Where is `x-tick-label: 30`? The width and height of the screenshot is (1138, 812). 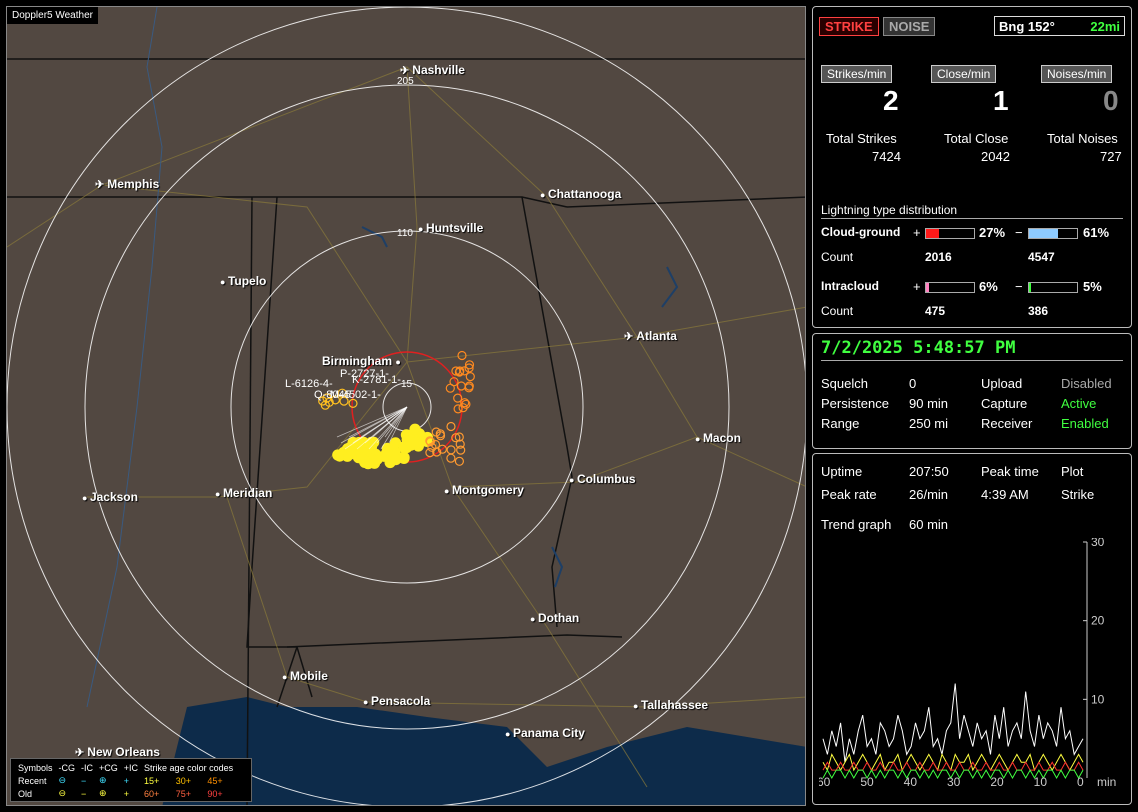 x-tick-label: 30 is located at coordinates (954, 780).